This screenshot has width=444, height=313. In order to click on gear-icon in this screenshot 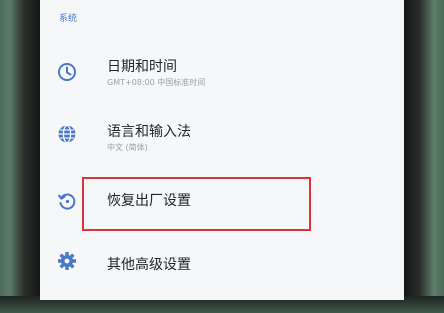, I will do `click(67, 261)`.